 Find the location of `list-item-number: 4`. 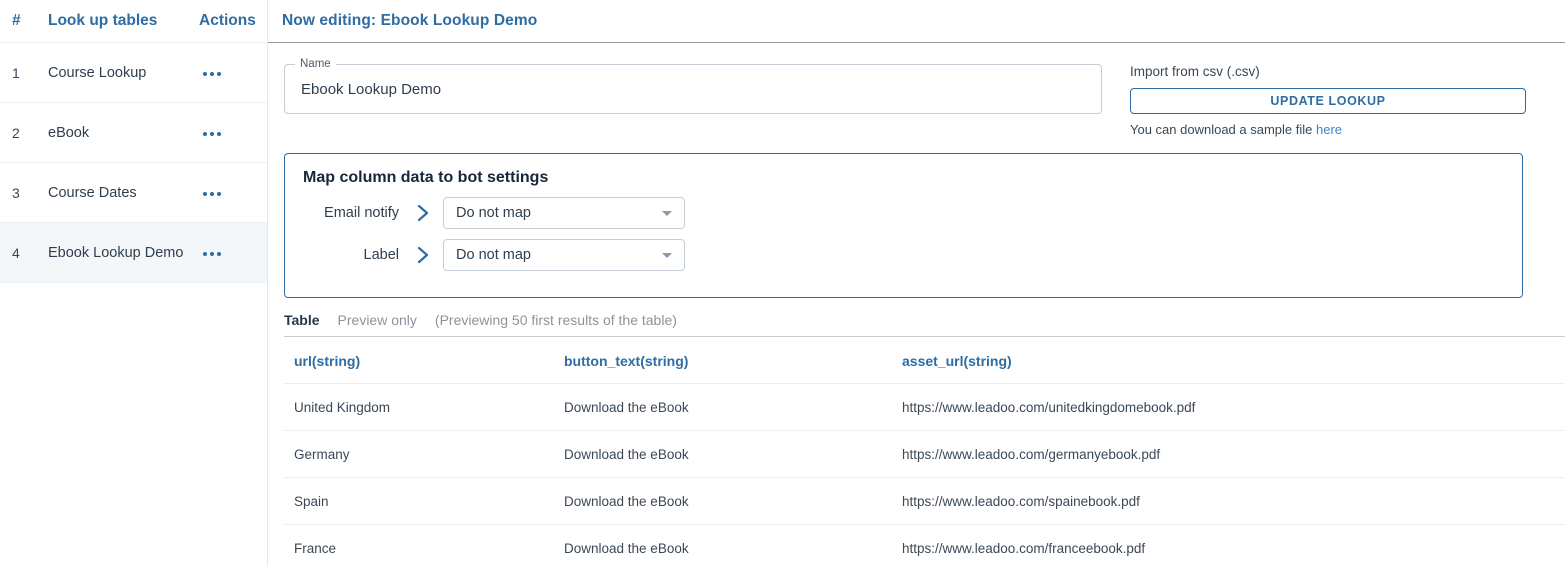

list-item-number: 4 is located at coordinates (16, 252).